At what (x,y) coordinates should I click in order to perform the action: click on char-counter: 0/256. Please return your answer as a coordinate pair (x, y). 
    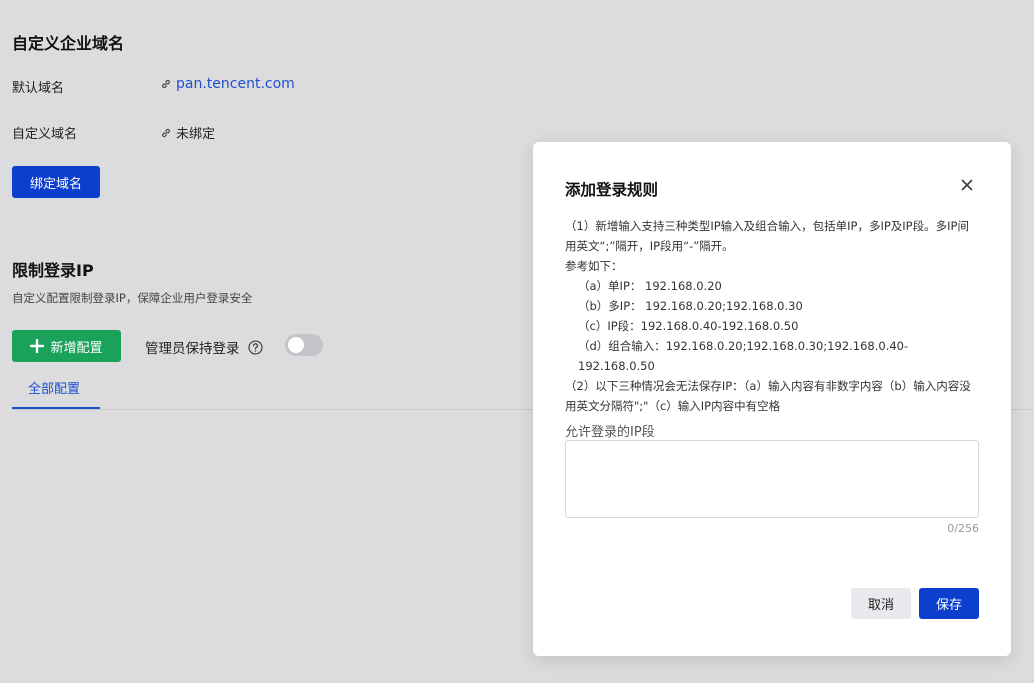
    Looking at the image, I should click on (963, 528).